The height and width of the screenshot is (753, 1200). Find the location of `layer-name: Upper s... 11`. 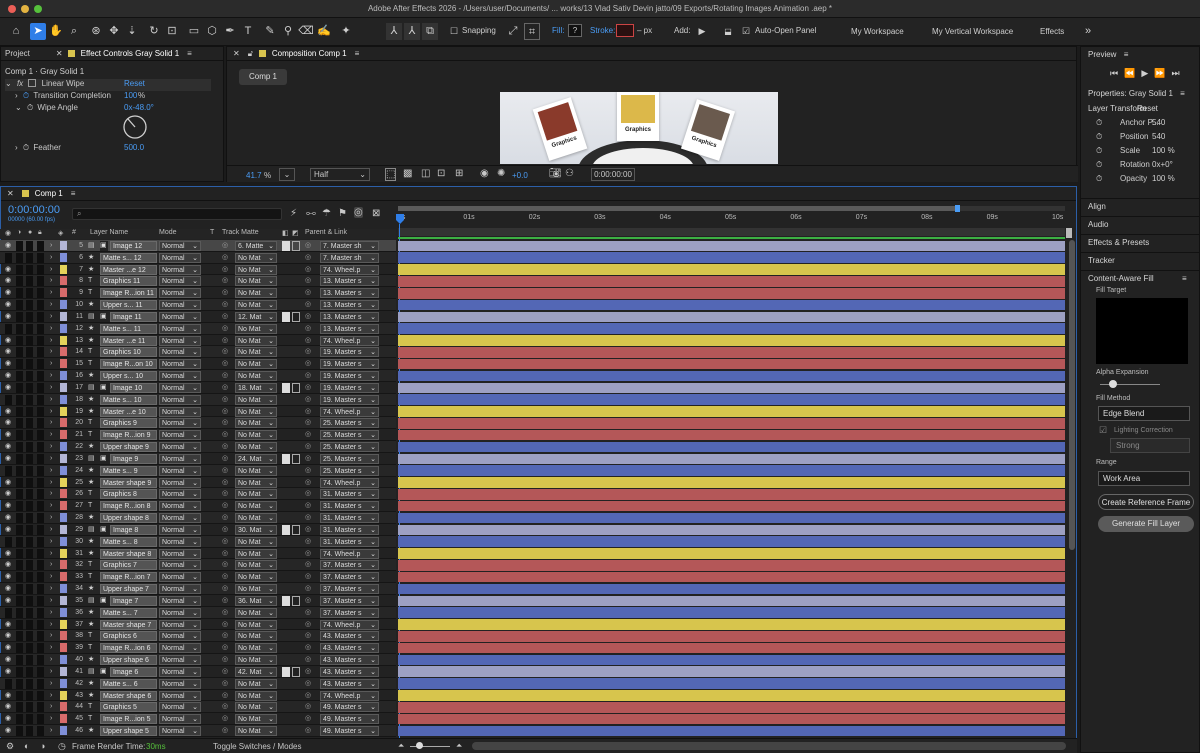

layer-name: Upper s... 11 is located at coordinates (128, 305).